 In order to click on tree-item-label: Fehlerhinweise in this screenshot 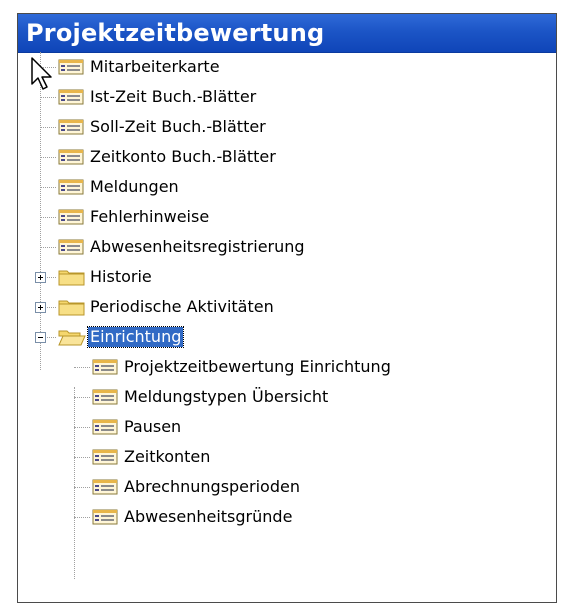, I will do `click(150, 216)`.